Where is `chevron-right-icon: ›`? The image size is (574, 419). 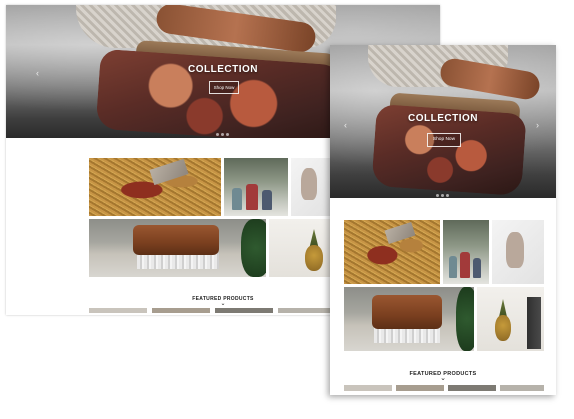 chevron-right-icon: › is located at coordinates (537, 125).